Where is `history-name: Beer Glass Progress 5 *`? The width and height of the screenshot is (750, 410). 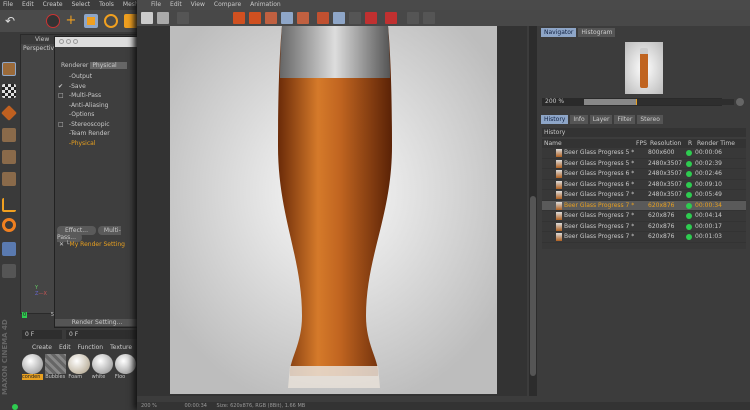 history-name: Beer Glass Progress 5 * is located at coordinates (599, 152).